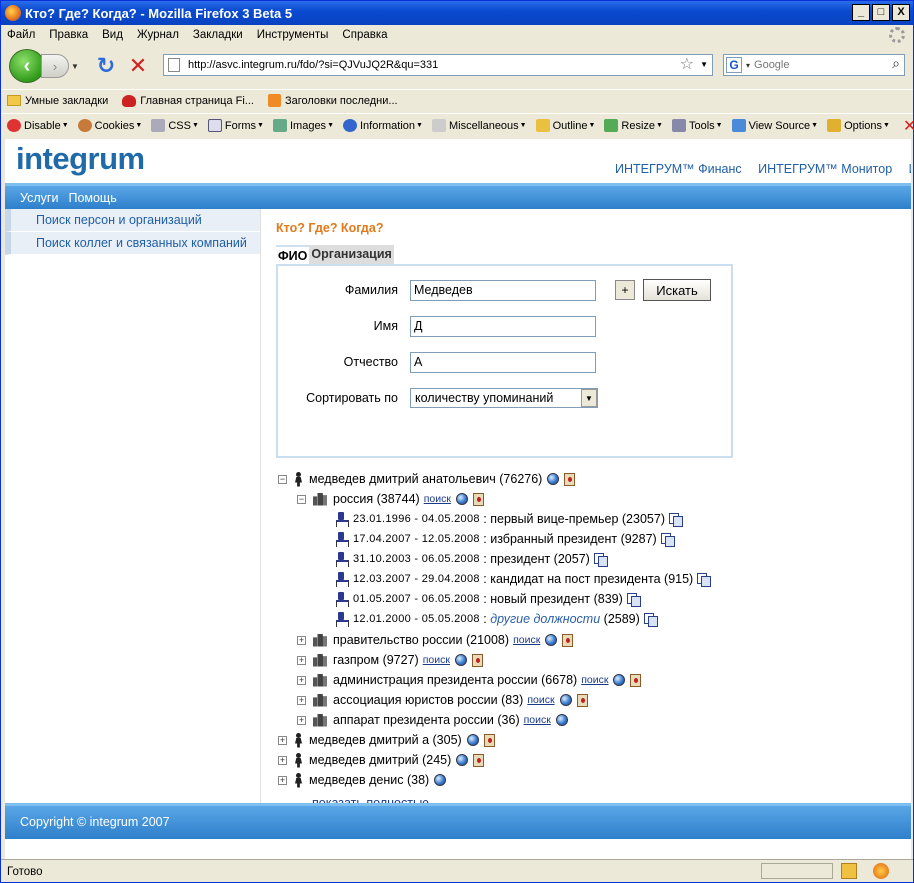 The width and height of the screenshot is (914, 883). Describe the element at coordinates (697, 125) in the screenshot. I see `dev-tools: Tools ▼` at that location.